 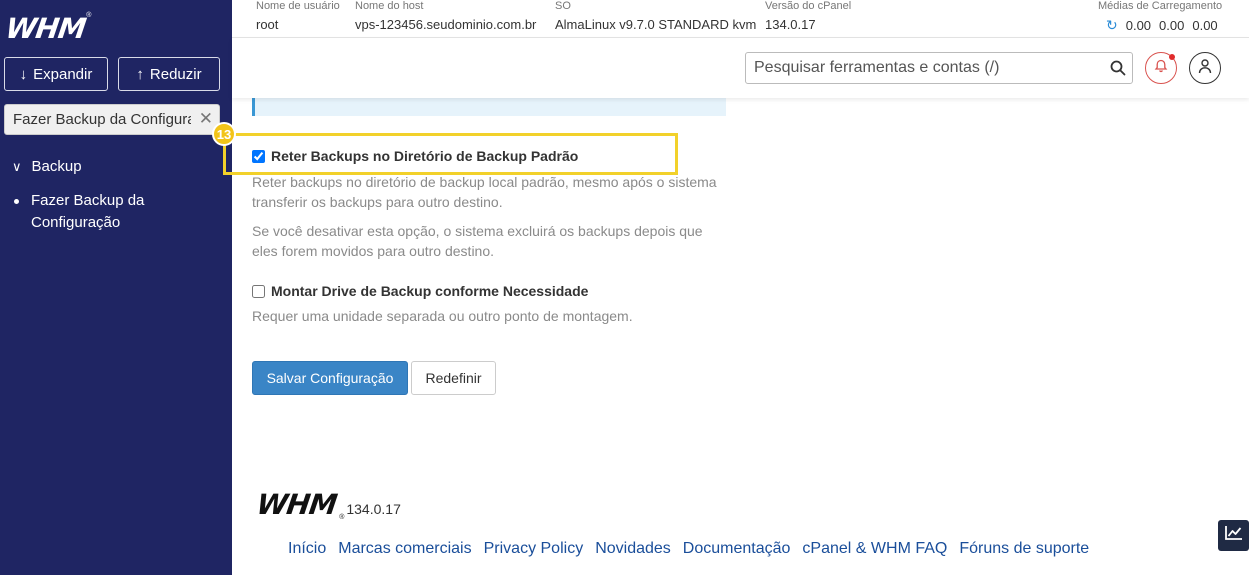 I want to click on whm-logo: WHM®, so click(x=48, y=28).